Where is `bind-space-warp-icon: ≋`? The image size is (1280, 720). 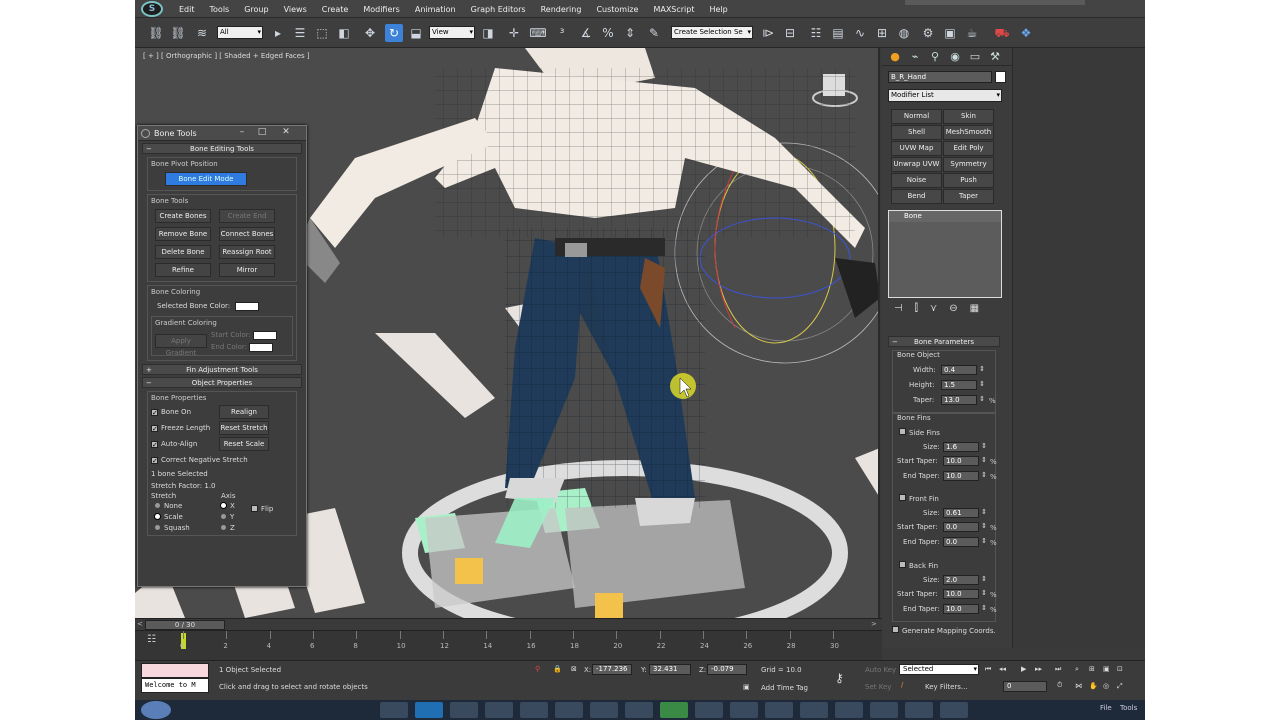 bind-space-warp-icon: ≋ is located at coordinates (202, 33).